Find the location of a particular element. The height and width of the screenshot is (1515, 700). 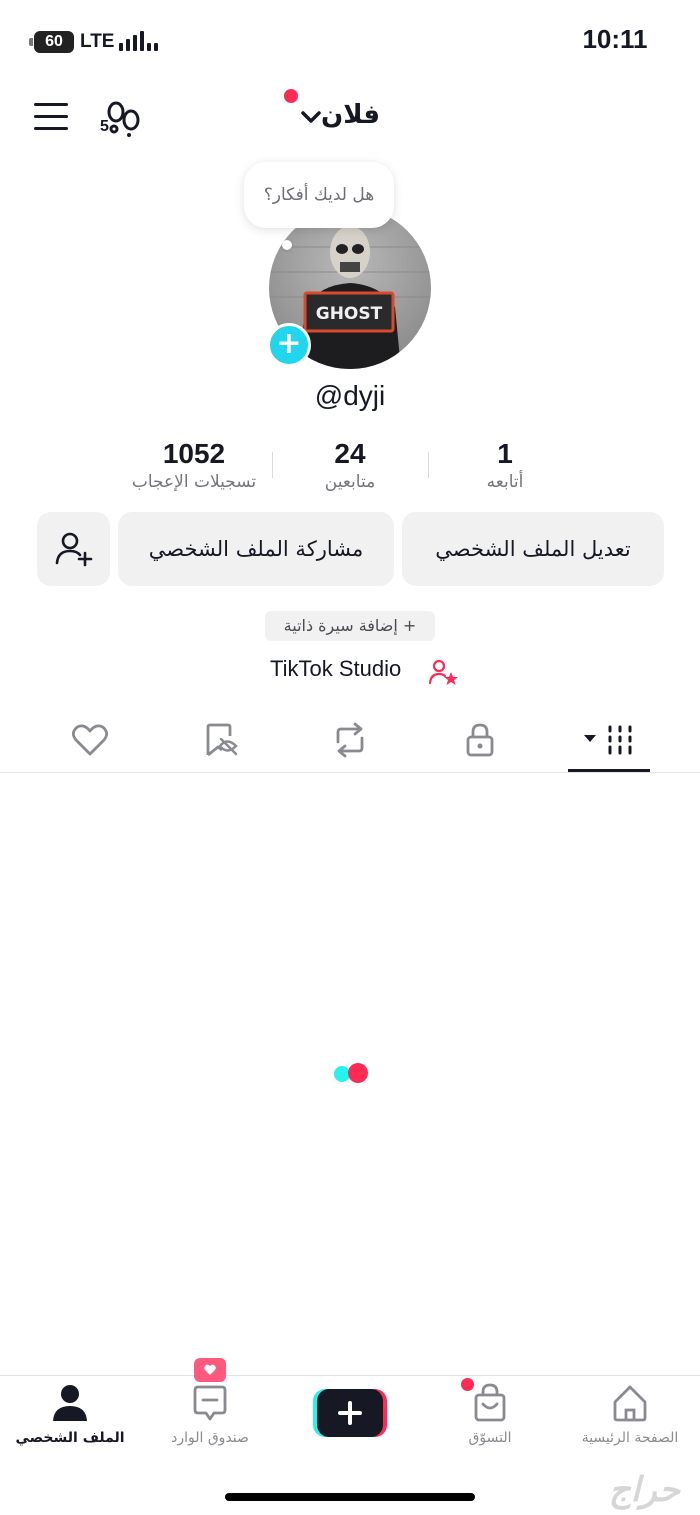

watermark-logo: حراج is located at coordinates (644, 1490).